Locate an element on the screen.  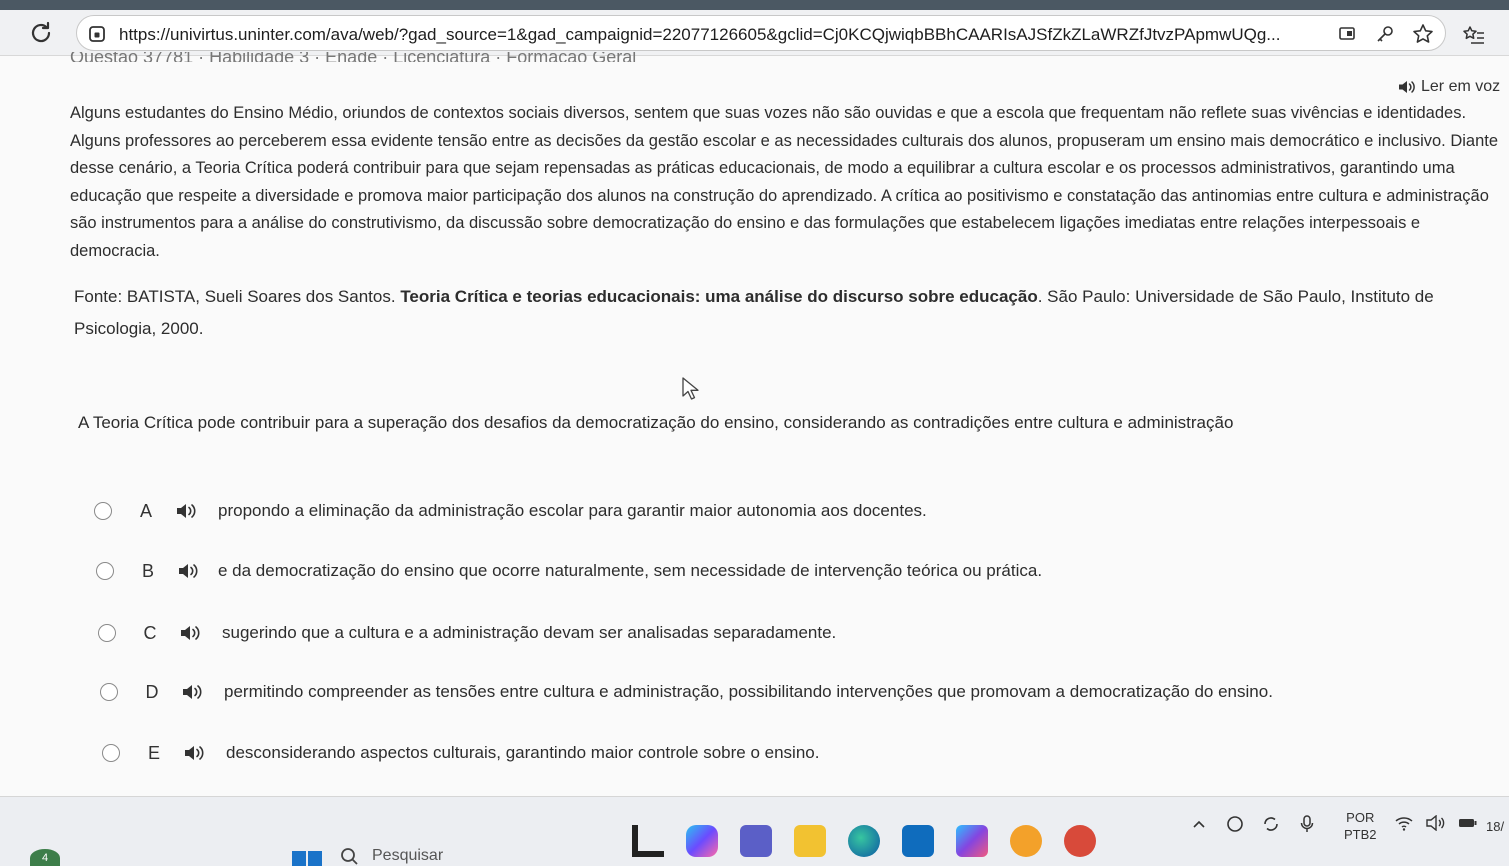
option-letter: A is located at coordinates (145, 510).